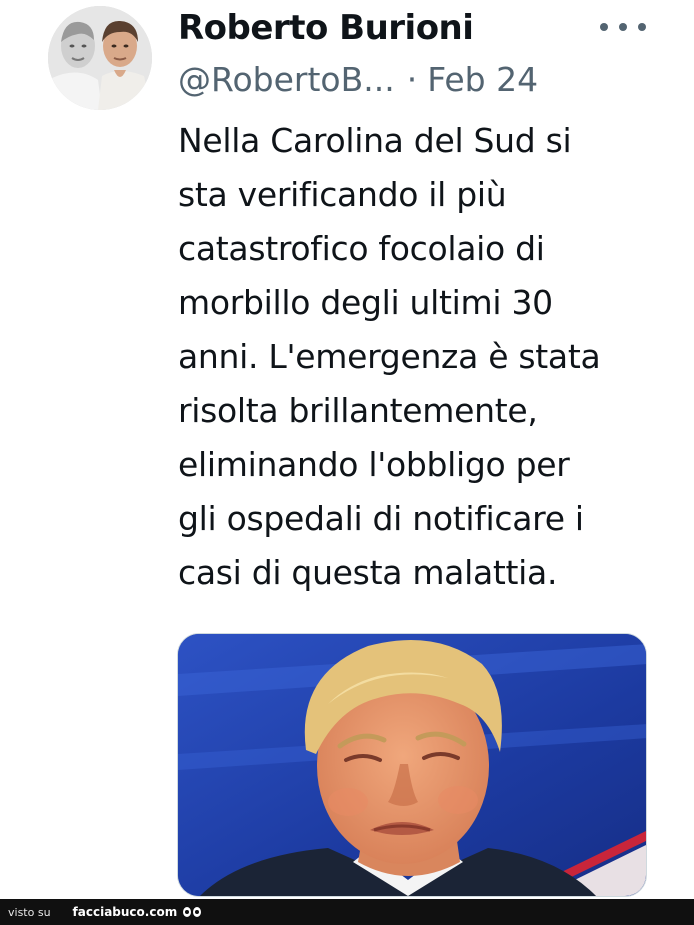  I want to click on tweet-date: Feb 24, so click(482, 79).